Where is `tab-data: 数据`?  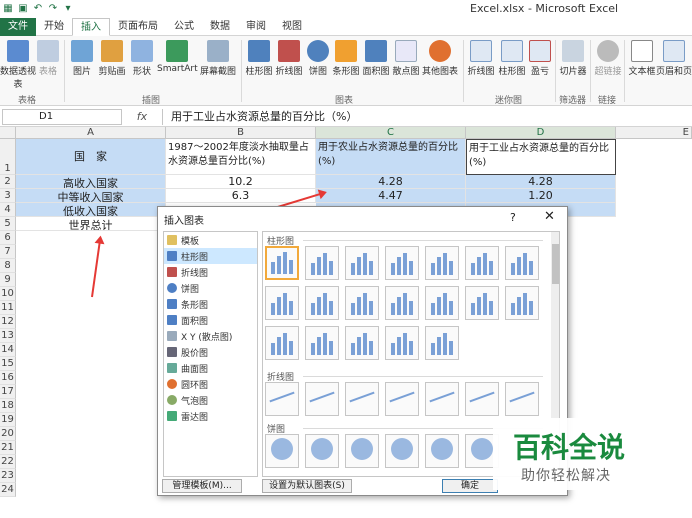
tab-data: 数据 is located at coordinates (220, 27).